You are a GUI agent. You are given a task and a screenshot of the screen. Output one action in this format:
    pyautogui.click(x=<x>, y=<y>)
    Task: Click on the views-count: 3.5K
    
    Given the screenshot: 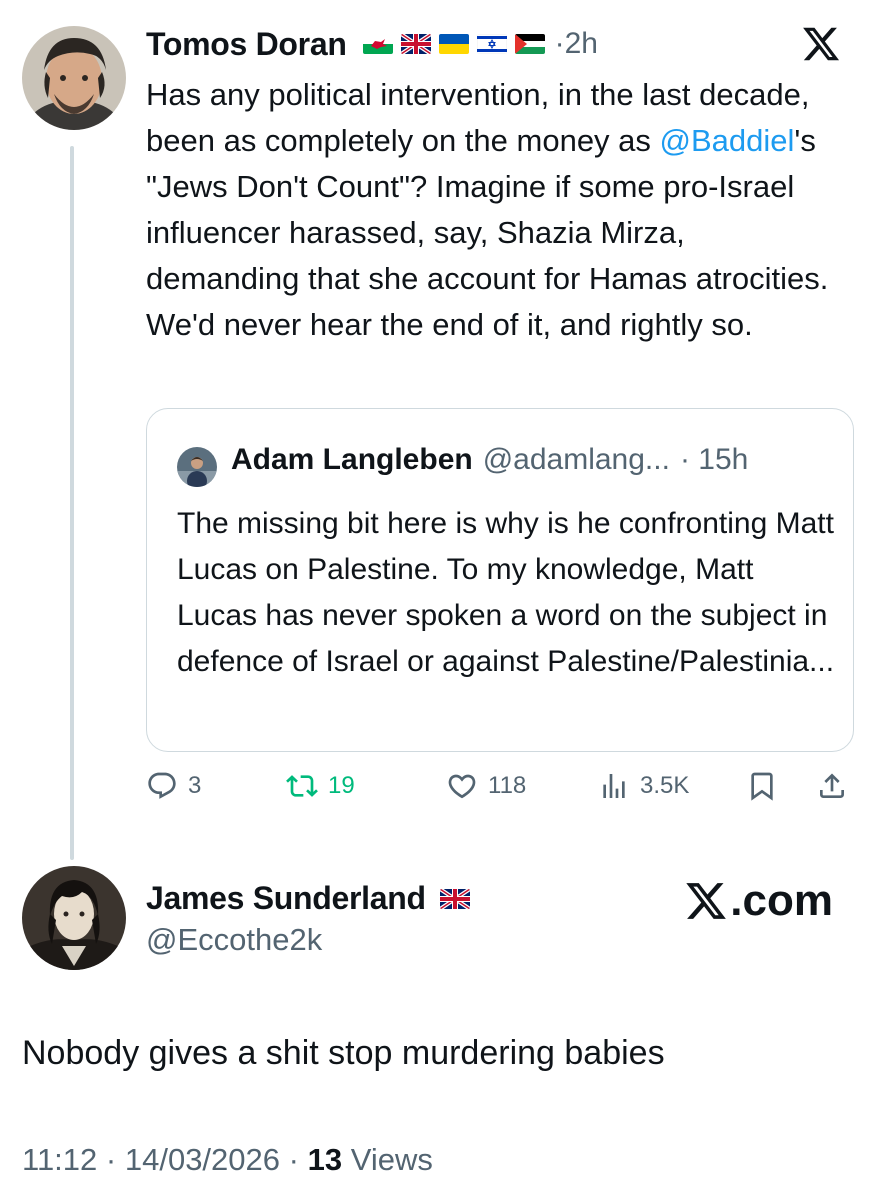 What is the action you would take?
    pyautogui.click(x=665, y=785)
    